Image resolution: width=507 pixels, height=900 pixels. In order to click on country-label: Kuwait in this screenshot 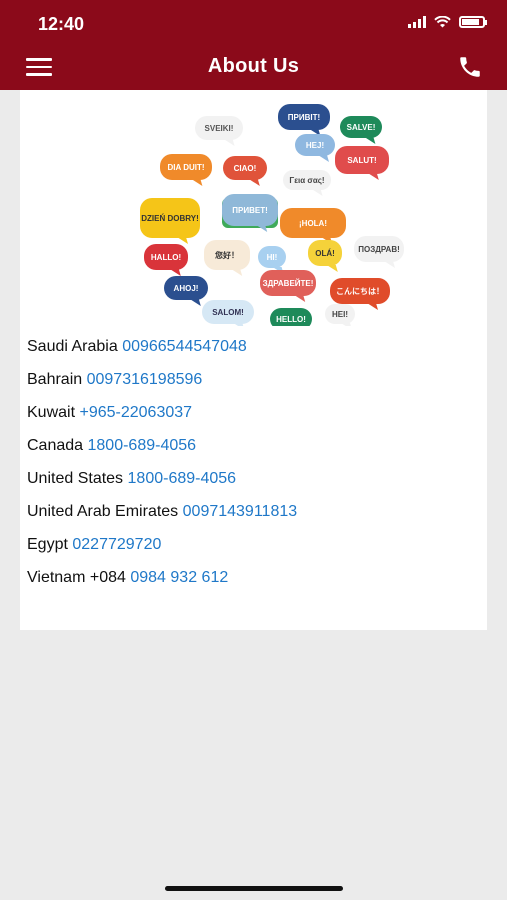, I will do `click(51, 412)`.